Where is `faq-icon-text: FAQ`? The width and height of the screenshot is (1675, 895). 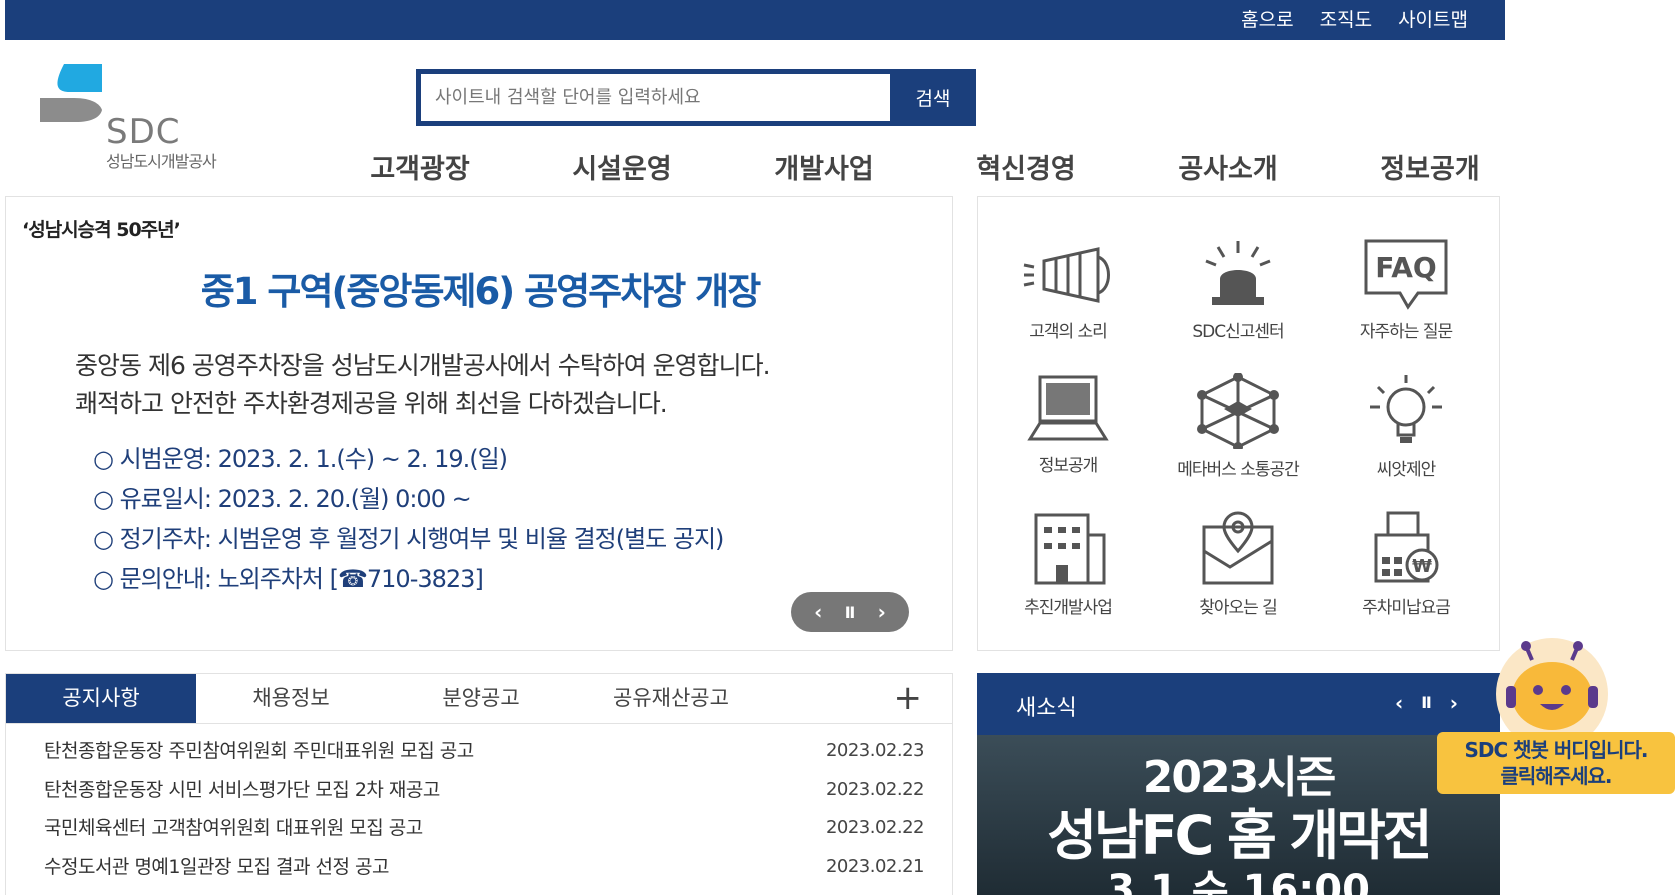 faq-icon-text: FAQ is located at coordinates (1405, 267).